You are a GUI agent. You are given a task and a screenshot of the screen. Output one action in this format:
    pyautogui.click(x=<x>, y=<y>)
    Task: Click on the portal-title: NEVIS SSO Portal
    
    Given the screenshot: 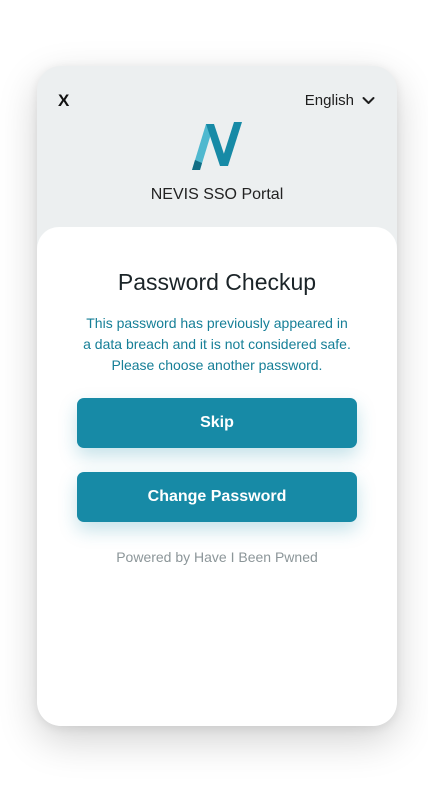 What is the action you would take?
    pyautogui.click(x=217, y=194)
    